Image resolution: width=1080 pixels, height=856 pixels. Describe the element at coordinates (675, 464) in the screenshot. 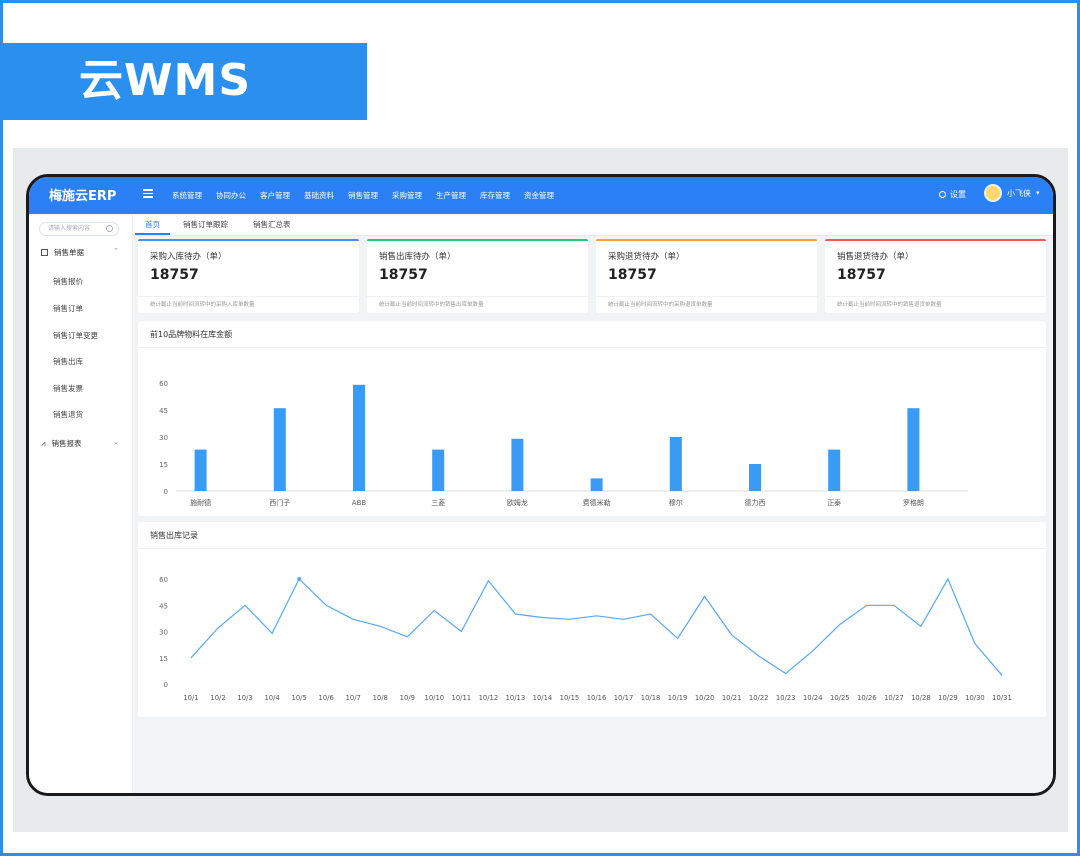

I see `bar-穆尔` at that location.